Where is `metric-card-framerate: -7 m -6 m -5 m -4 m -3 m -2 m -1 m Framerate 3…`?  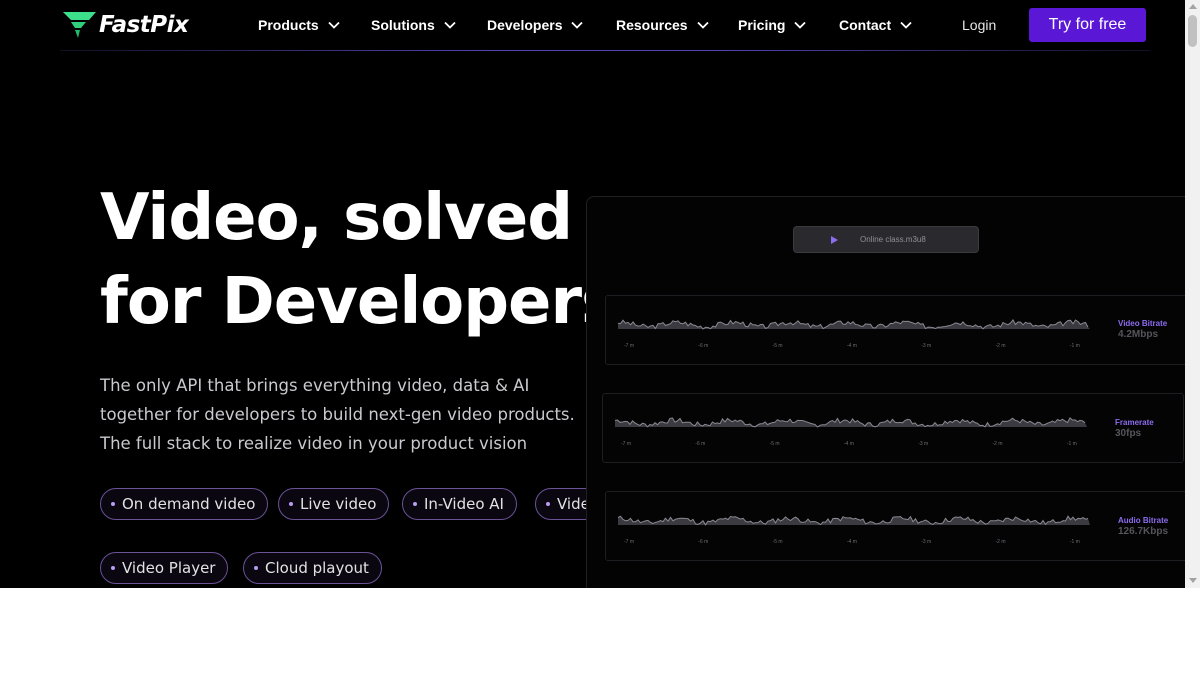
metric-card-framerate: -7 m -6 m -5 m -4 m -3 m -2 m -1 m Framerate 3… is located at coordinates (893, 428).